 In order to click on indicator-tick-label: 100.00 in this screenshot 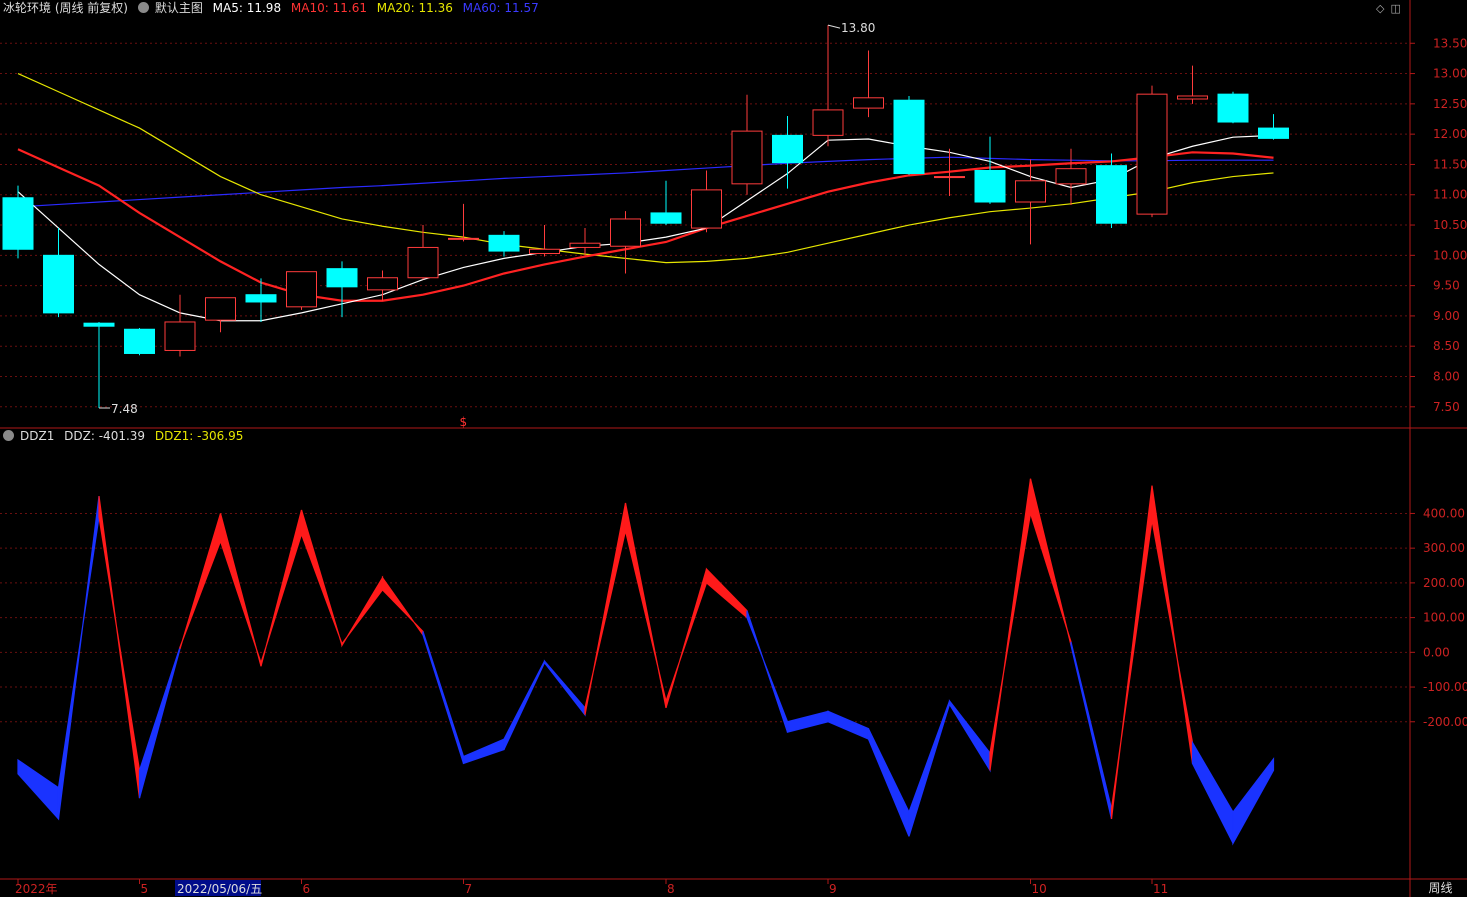, I will do `click(1444, 618)`.